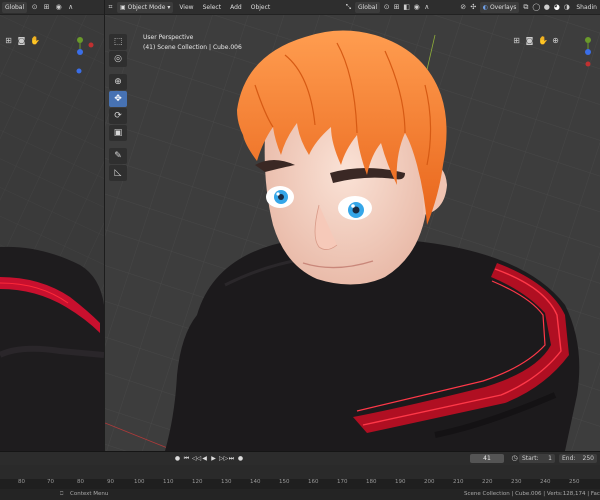 This screenshot has height=500, width=600. I want to click on orientation-dropdown-left: Global, so click(15, 7).